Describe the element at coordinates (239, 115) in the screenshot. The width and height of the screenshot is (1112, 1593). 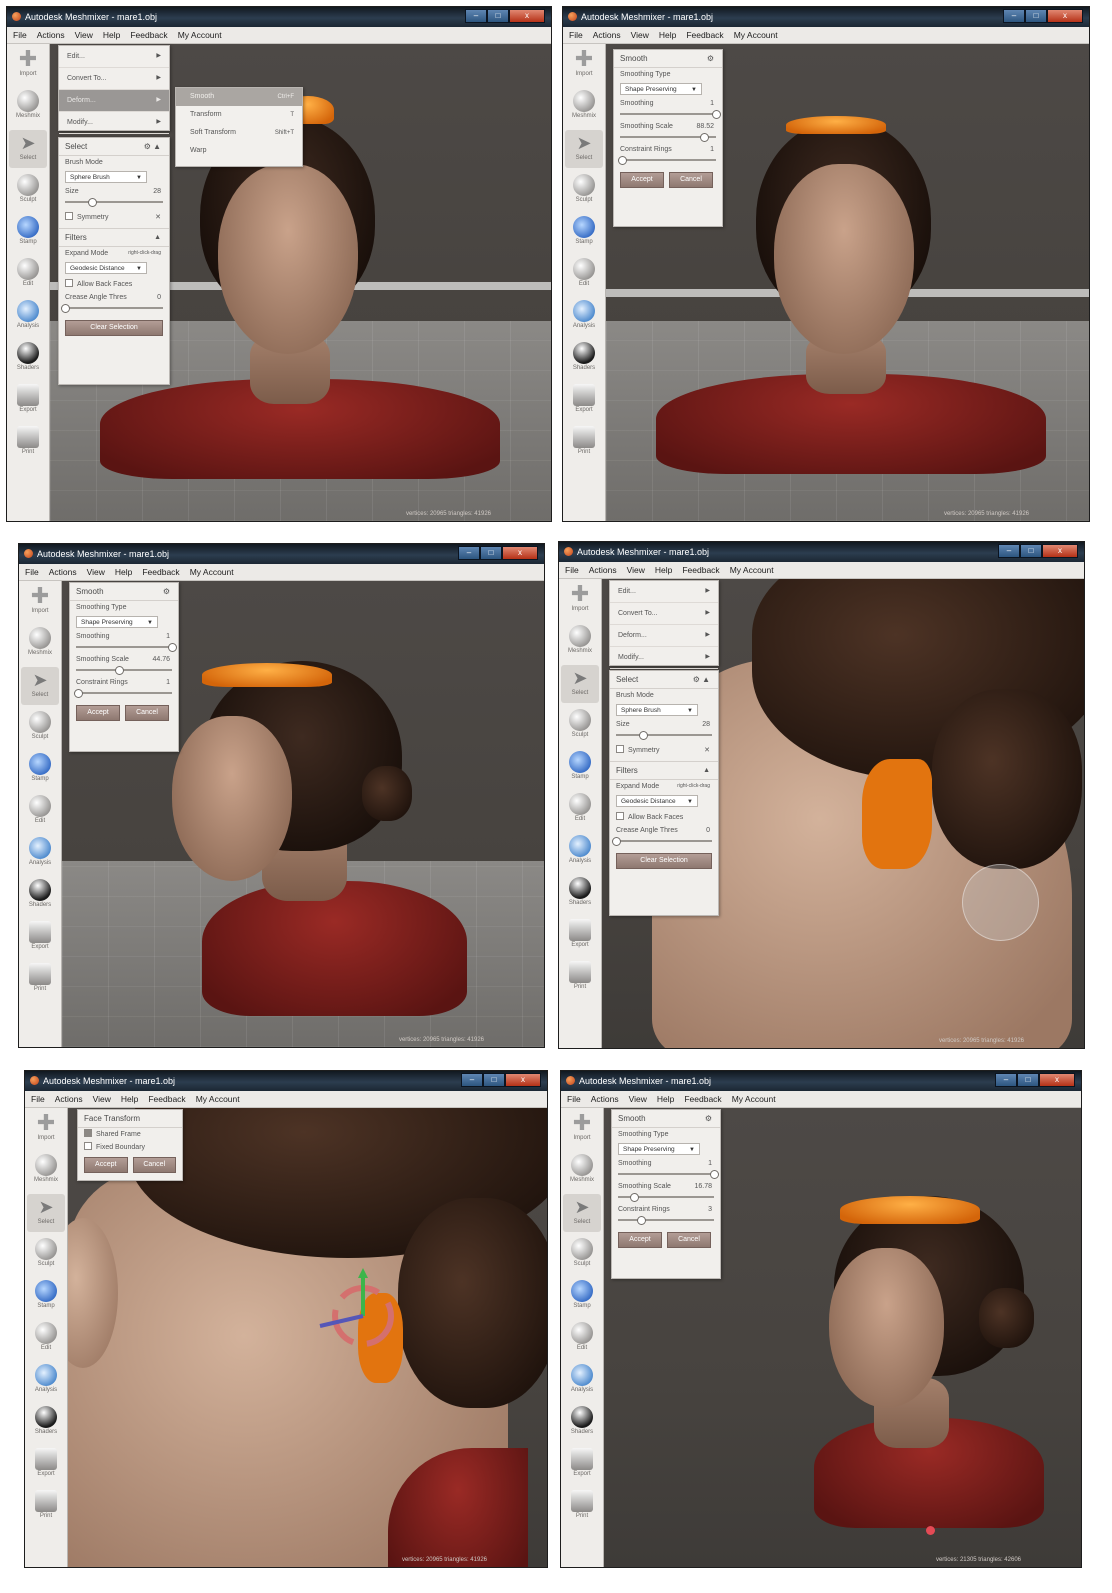
I see `flyout-transform: Transform T` at that location.